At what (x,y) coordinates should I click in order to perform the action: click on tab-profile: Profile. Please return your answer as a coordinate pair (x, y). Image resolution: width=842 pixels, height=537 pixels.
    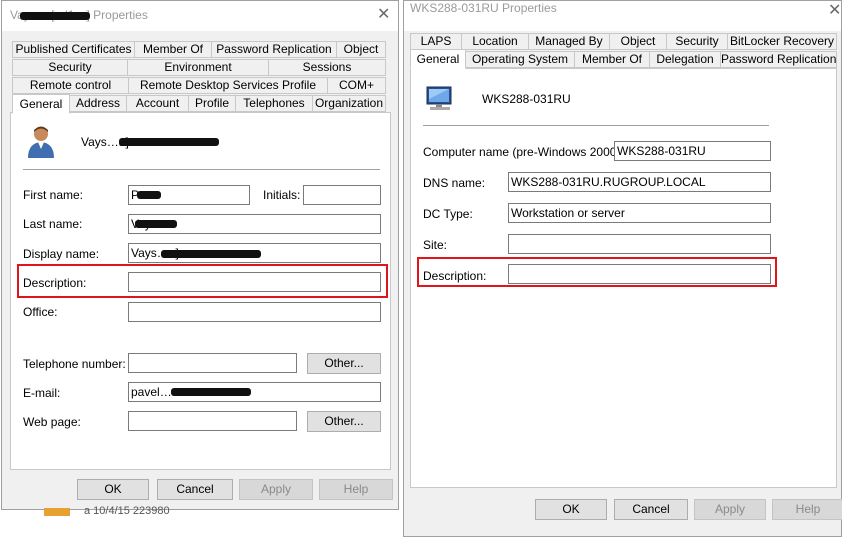
    Looking at the image, I should click on (212, 103).